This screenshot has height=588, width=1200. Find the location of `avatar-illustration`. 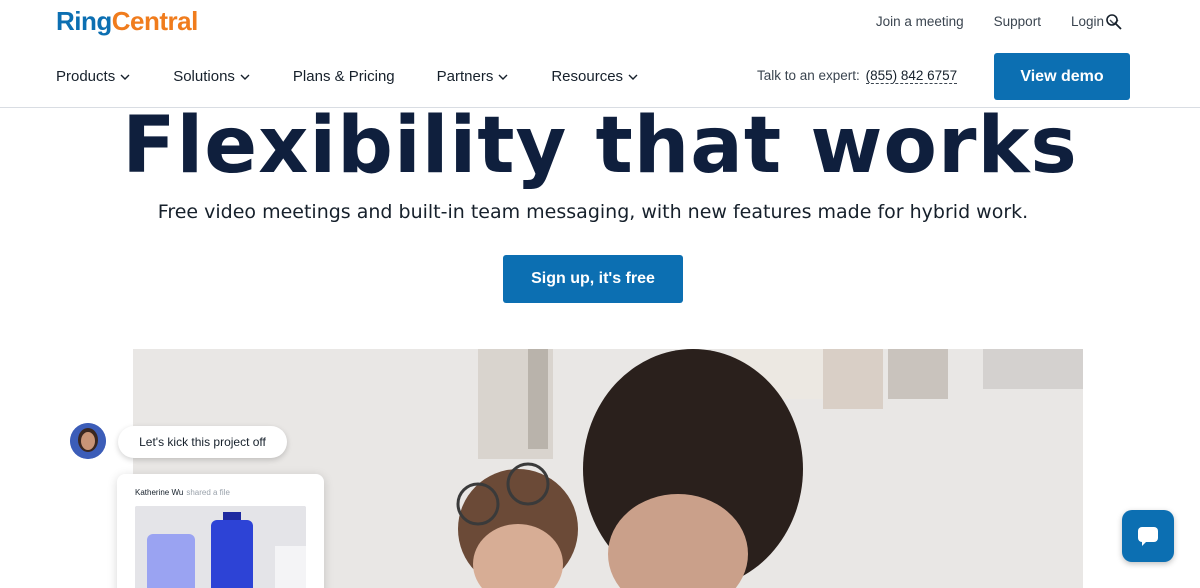

avatar-illustration is located at coordinates (88, 441).